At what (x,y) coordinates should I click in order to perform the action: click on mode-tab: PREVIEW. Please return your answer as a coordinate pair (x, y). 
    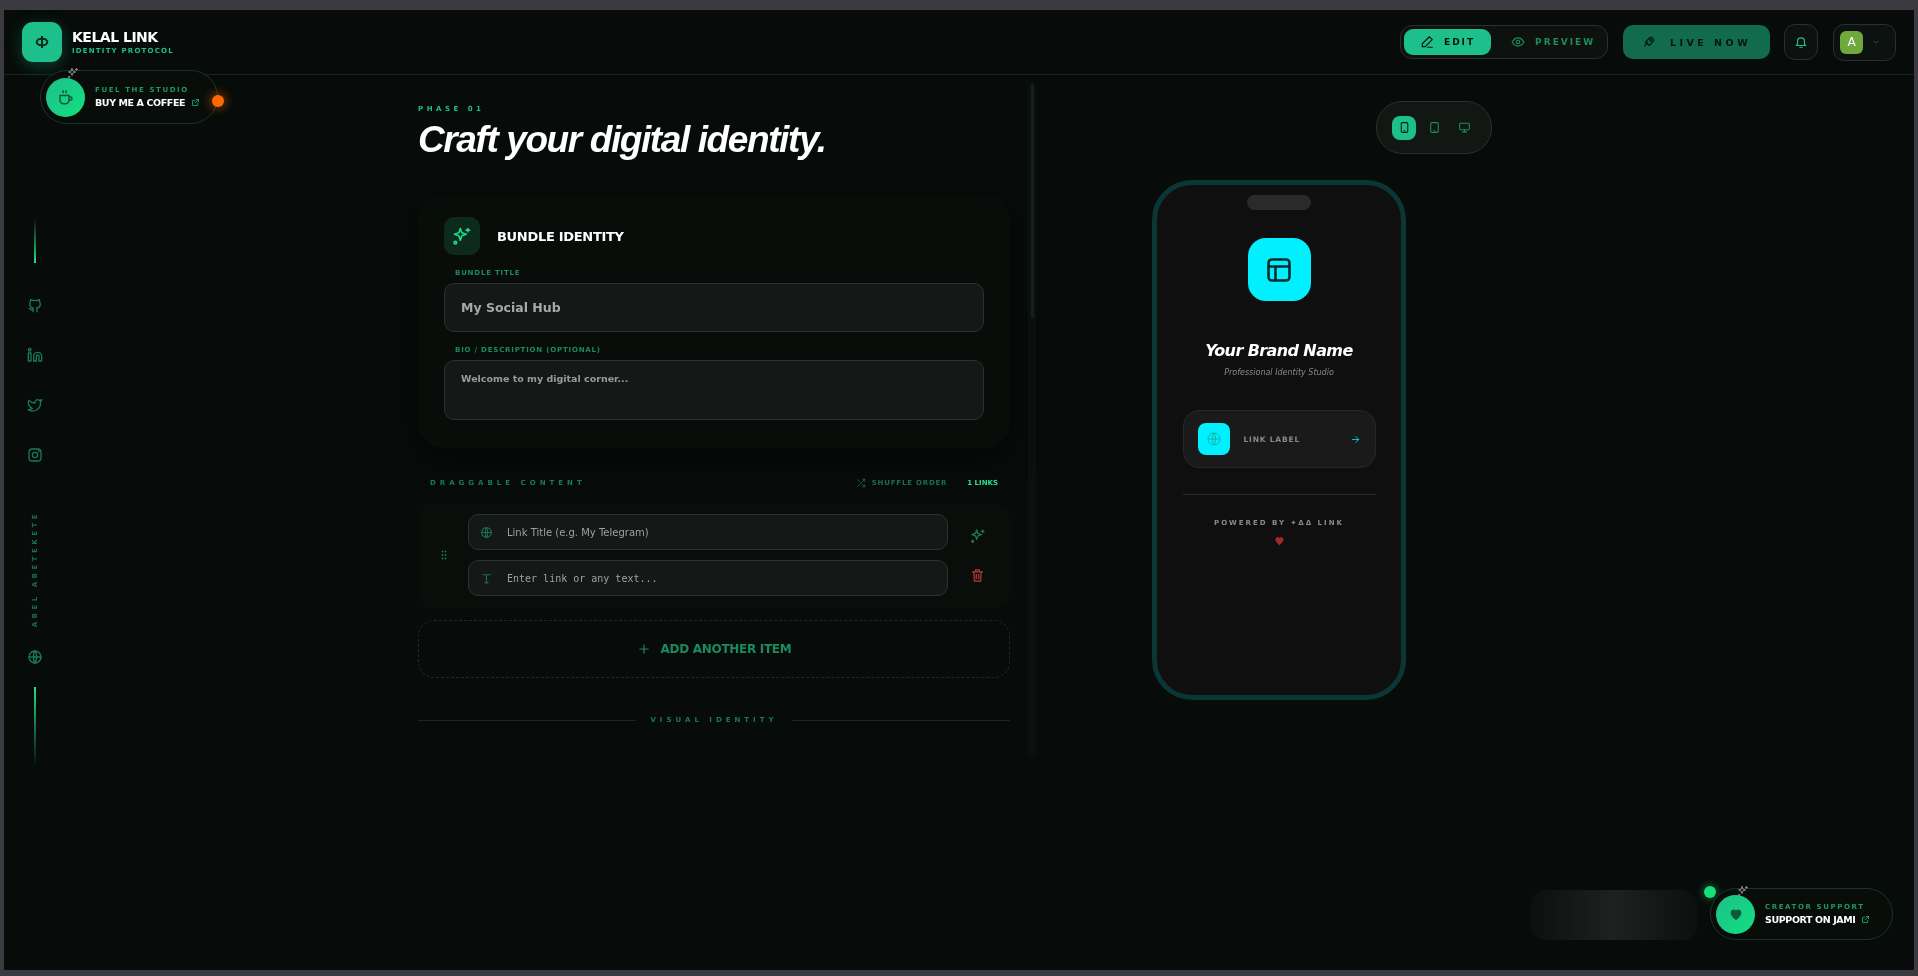
    Looking at the image, I should click on (1553, 42).